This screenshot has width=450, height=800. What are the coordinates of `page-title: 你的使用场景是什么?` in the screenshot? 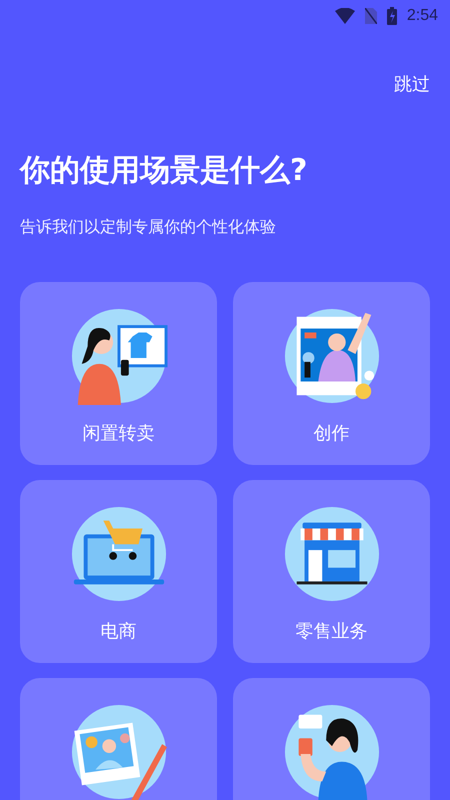 It's located at (164, 171).